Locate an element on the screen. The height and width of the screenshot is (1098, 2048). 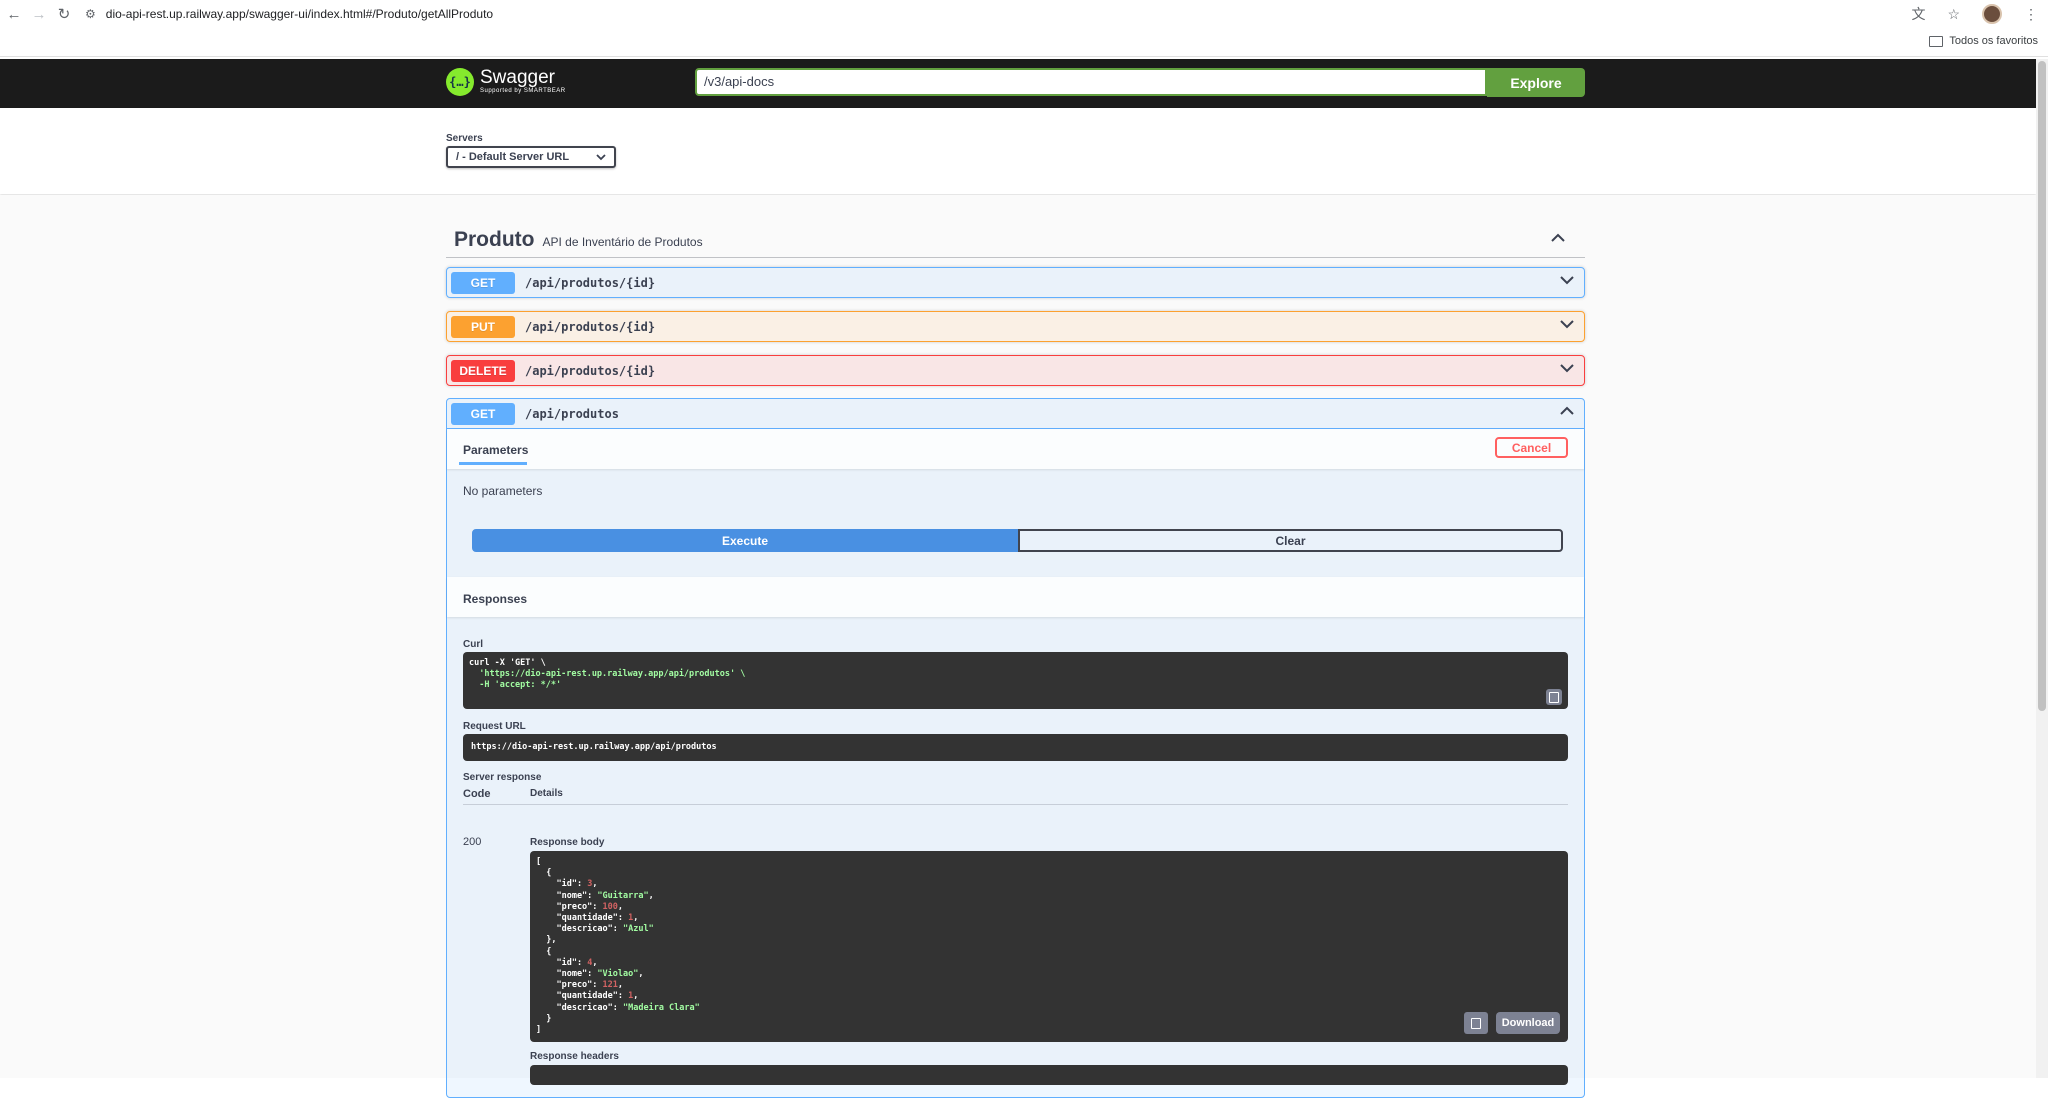
servers-label: Servers is located at coordinates (464, 138).